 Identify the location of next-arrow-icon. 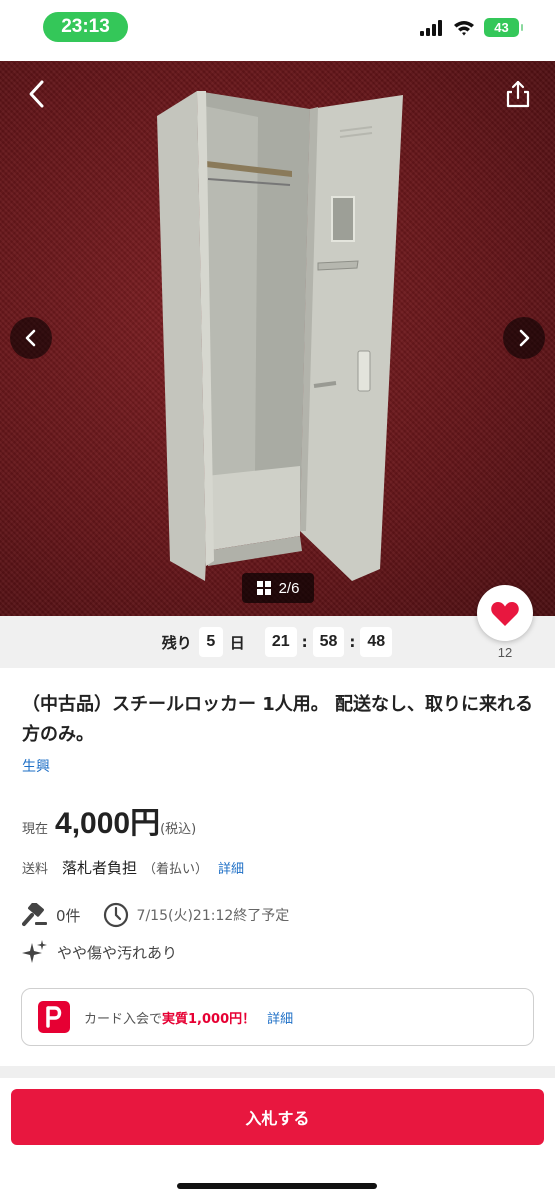
(524, 338).